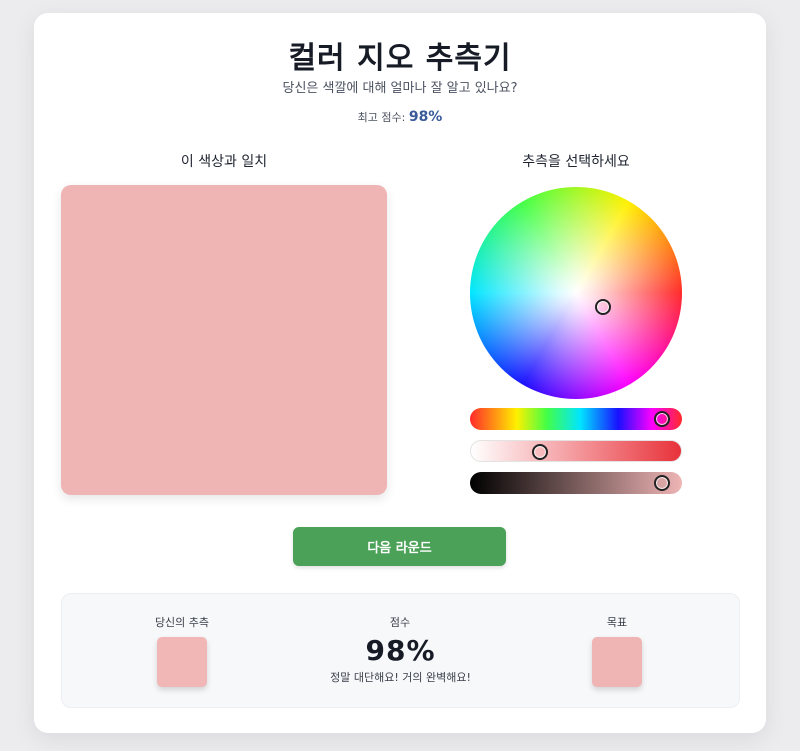  I want to click on target-result-label: 목표, so click(617, 622).